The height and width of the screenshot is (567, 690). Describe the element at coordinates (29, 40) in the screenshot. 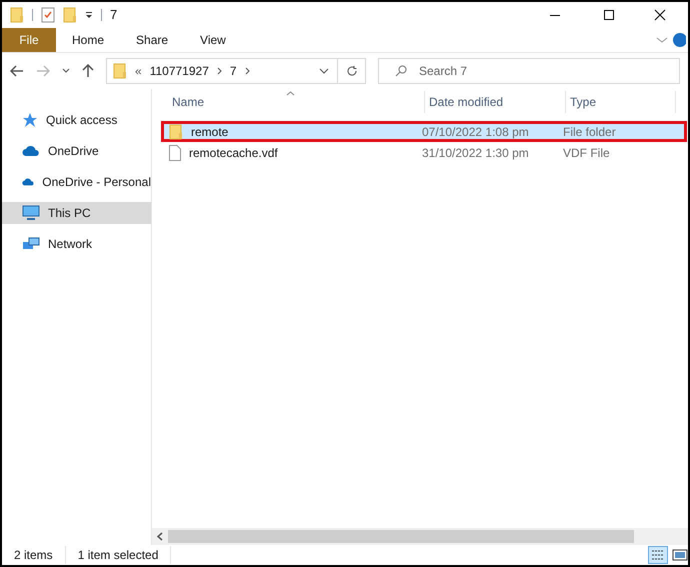

I see `ribbon-tab: File` at that location.